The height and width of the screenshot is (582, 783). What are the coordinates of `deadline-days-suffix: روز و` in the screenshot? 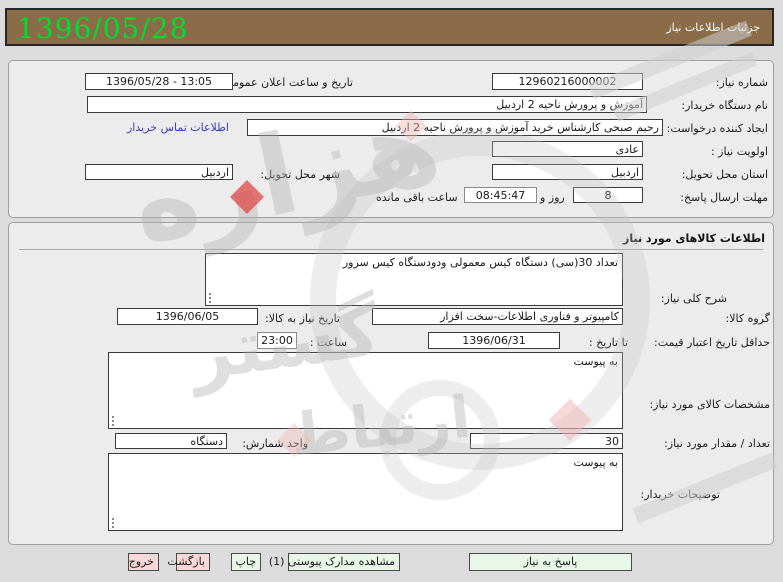 It's located at (552, 197).